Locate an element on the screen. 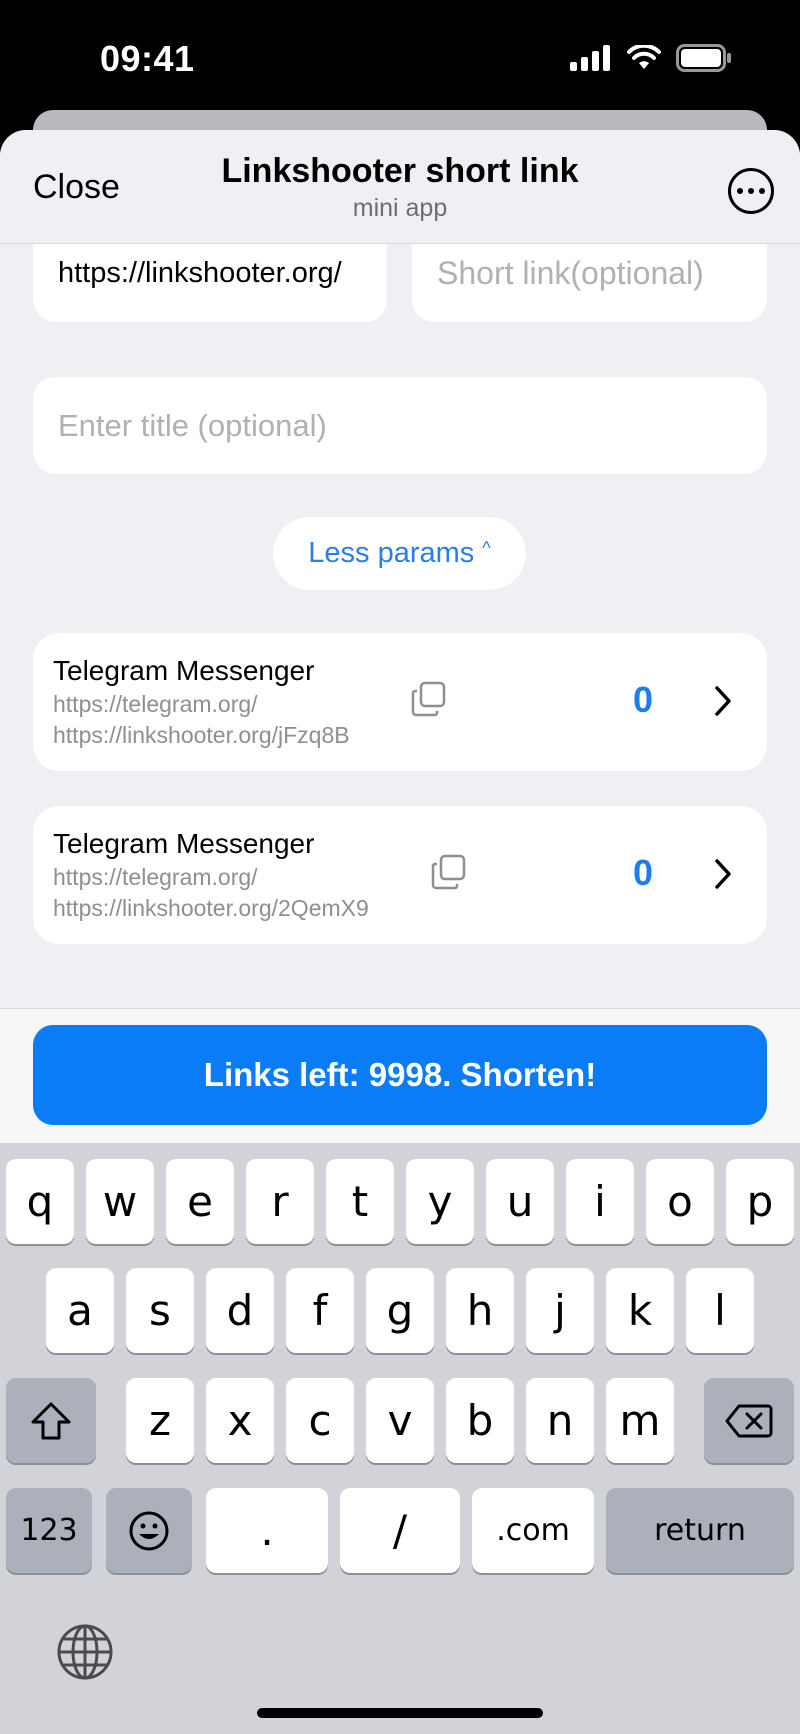 This screenshot has height=1734, width=800. key-x: x is located at coordinates (240, 1420).